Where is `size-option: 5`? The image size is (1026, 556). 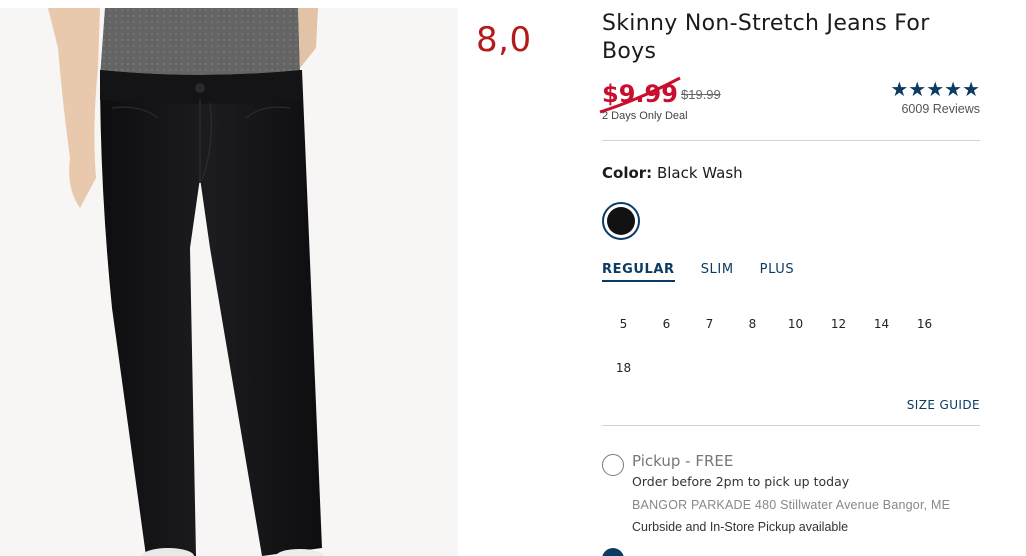
size-option: 5 is located at coordinates (623, 324).